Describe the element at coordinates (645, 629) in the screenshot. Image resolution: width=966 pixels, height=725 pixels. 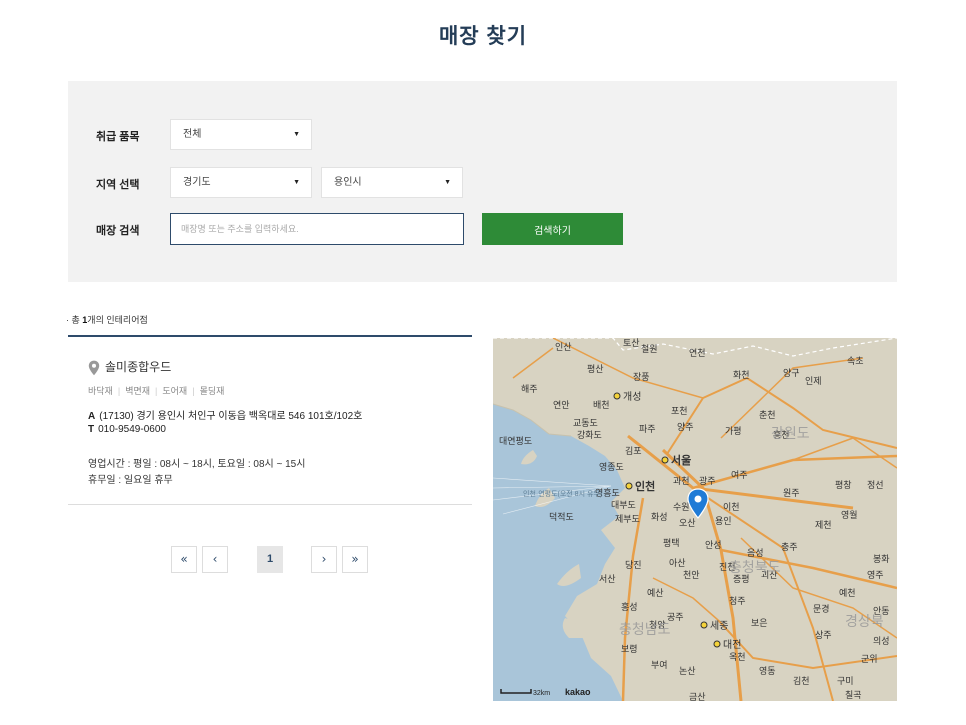
I see `map-region-label: 충청남도` at that location.